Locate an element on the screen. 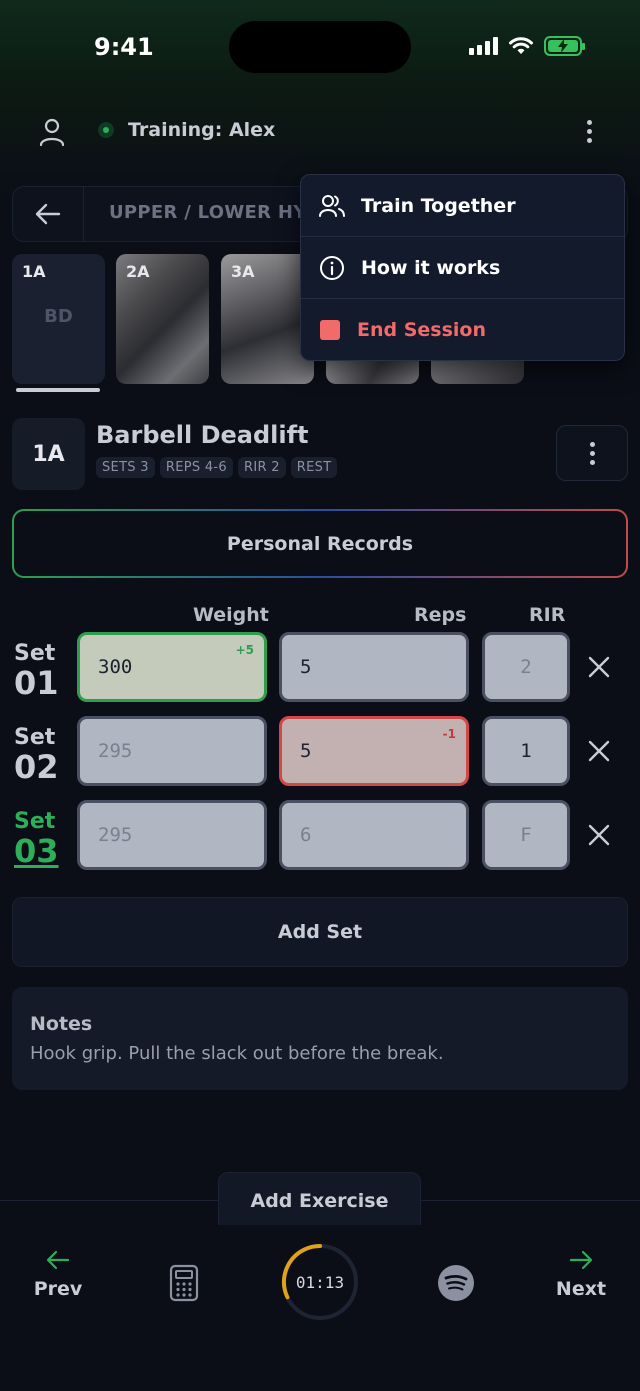  session-menu: Train Together How it works End Session is located at coordinates (462, 267).